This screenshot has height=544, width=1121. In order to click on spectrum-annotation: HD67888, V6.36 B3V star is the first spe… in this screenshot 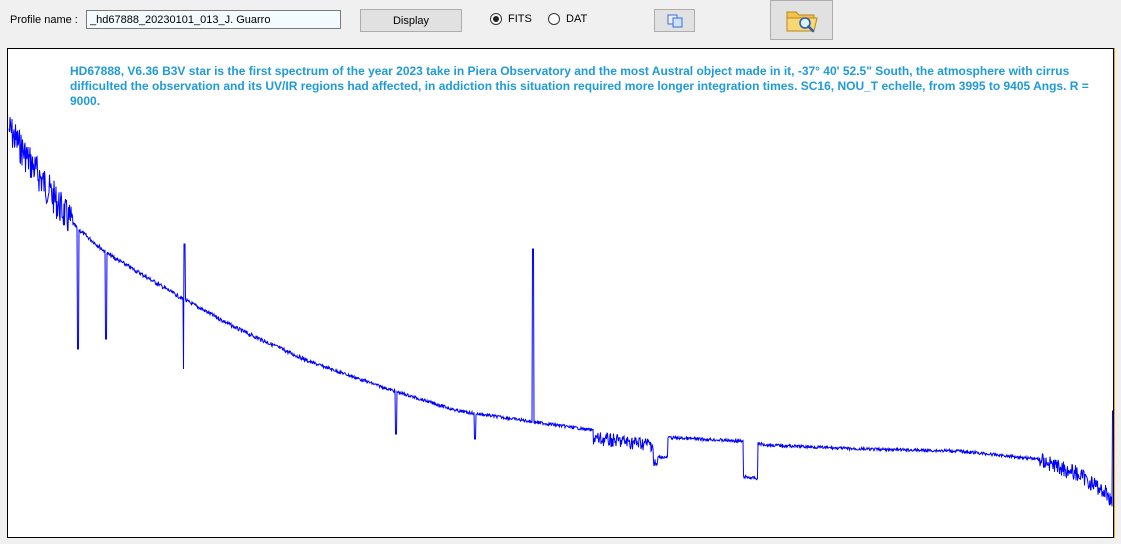, I will do `click(579, 86)`.